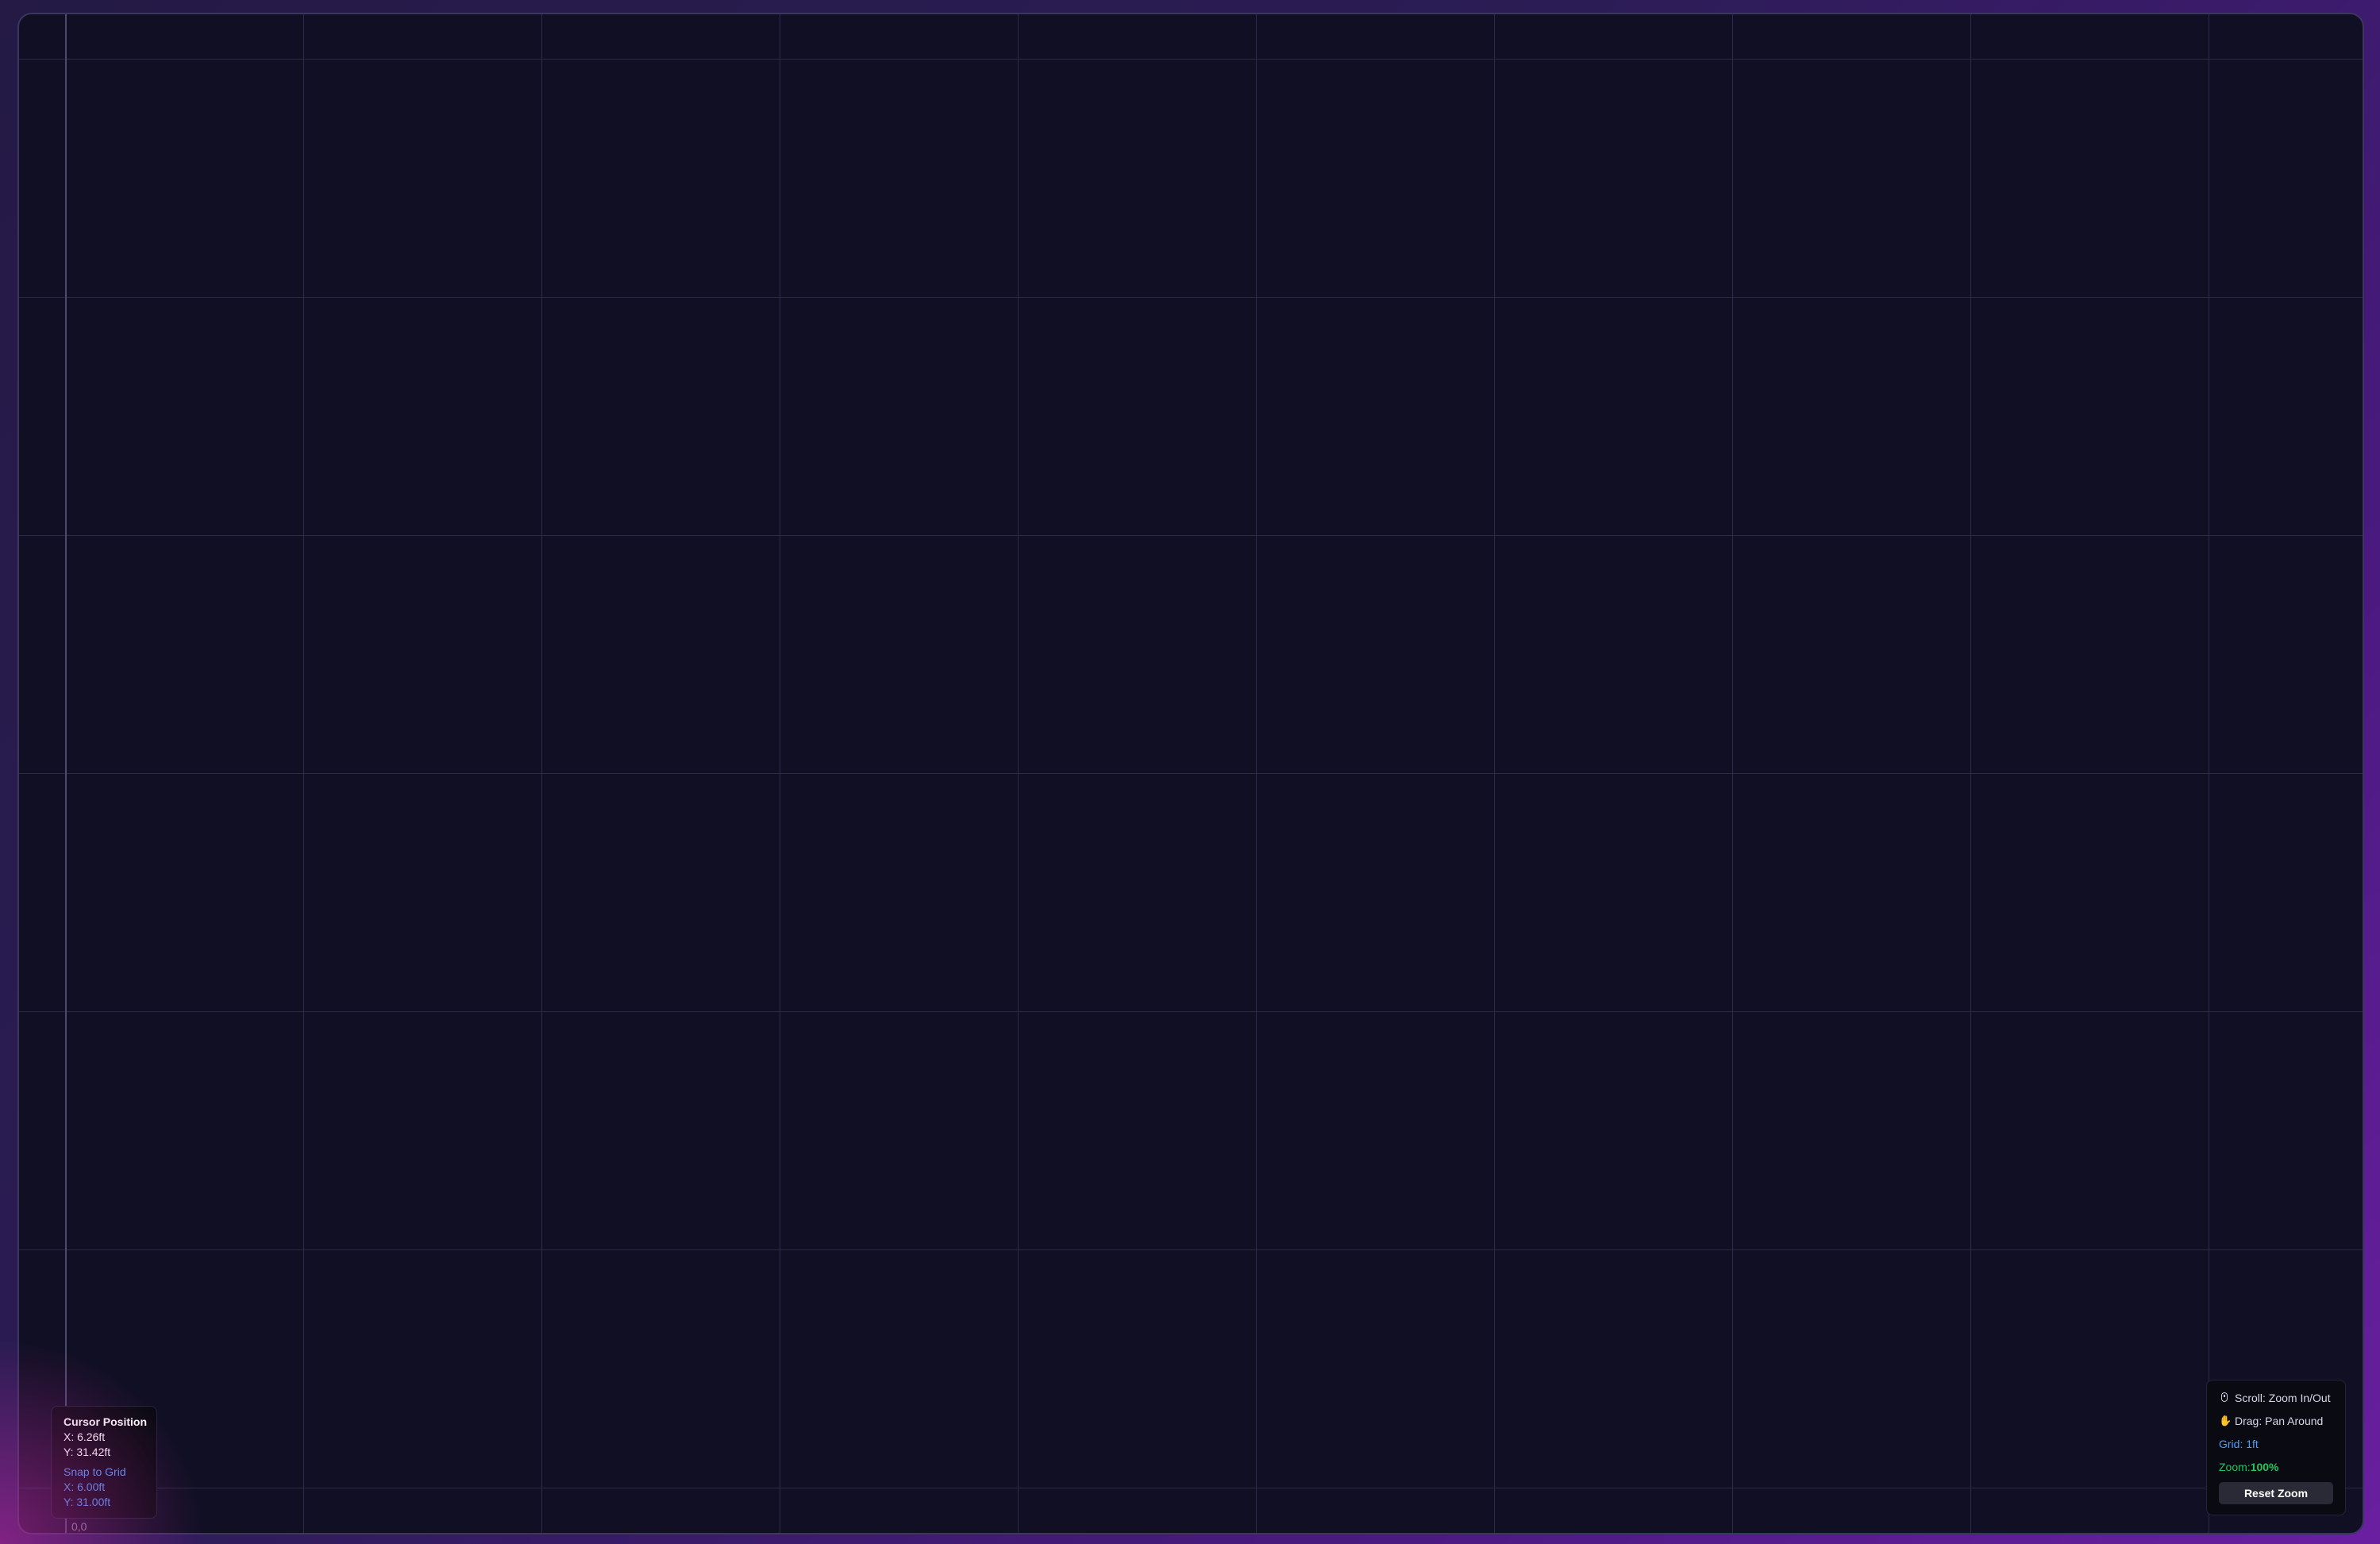  What do you see at coordinates (87, 1502) in the screenshot?
I see `snap-y-value: Y: 31.00ft` at bounding box center [87, 1502].